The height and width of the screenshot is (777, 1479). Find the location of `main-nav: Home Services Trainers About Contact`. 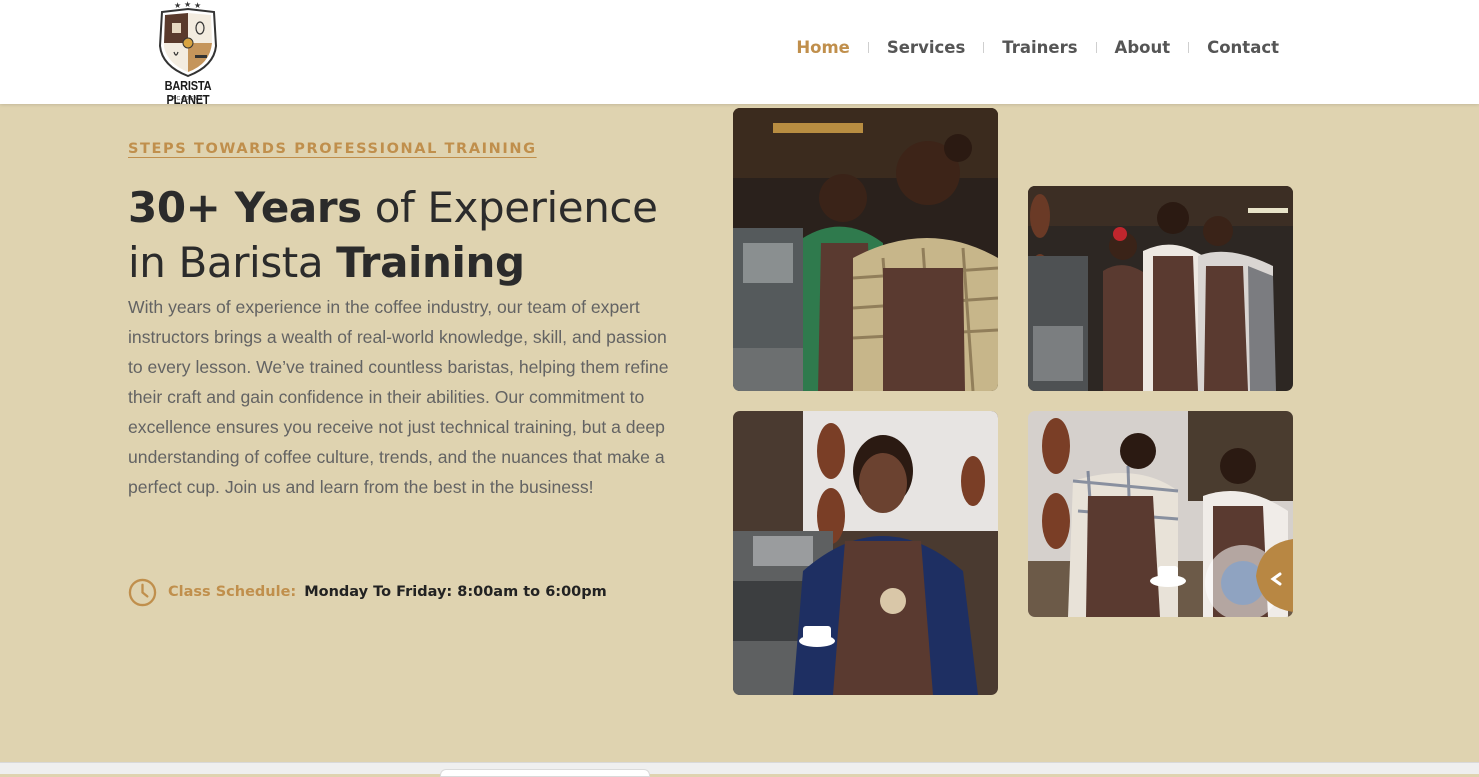

main-nav: Home Services Trainers About Contact is located at coordinates (1037, 47).